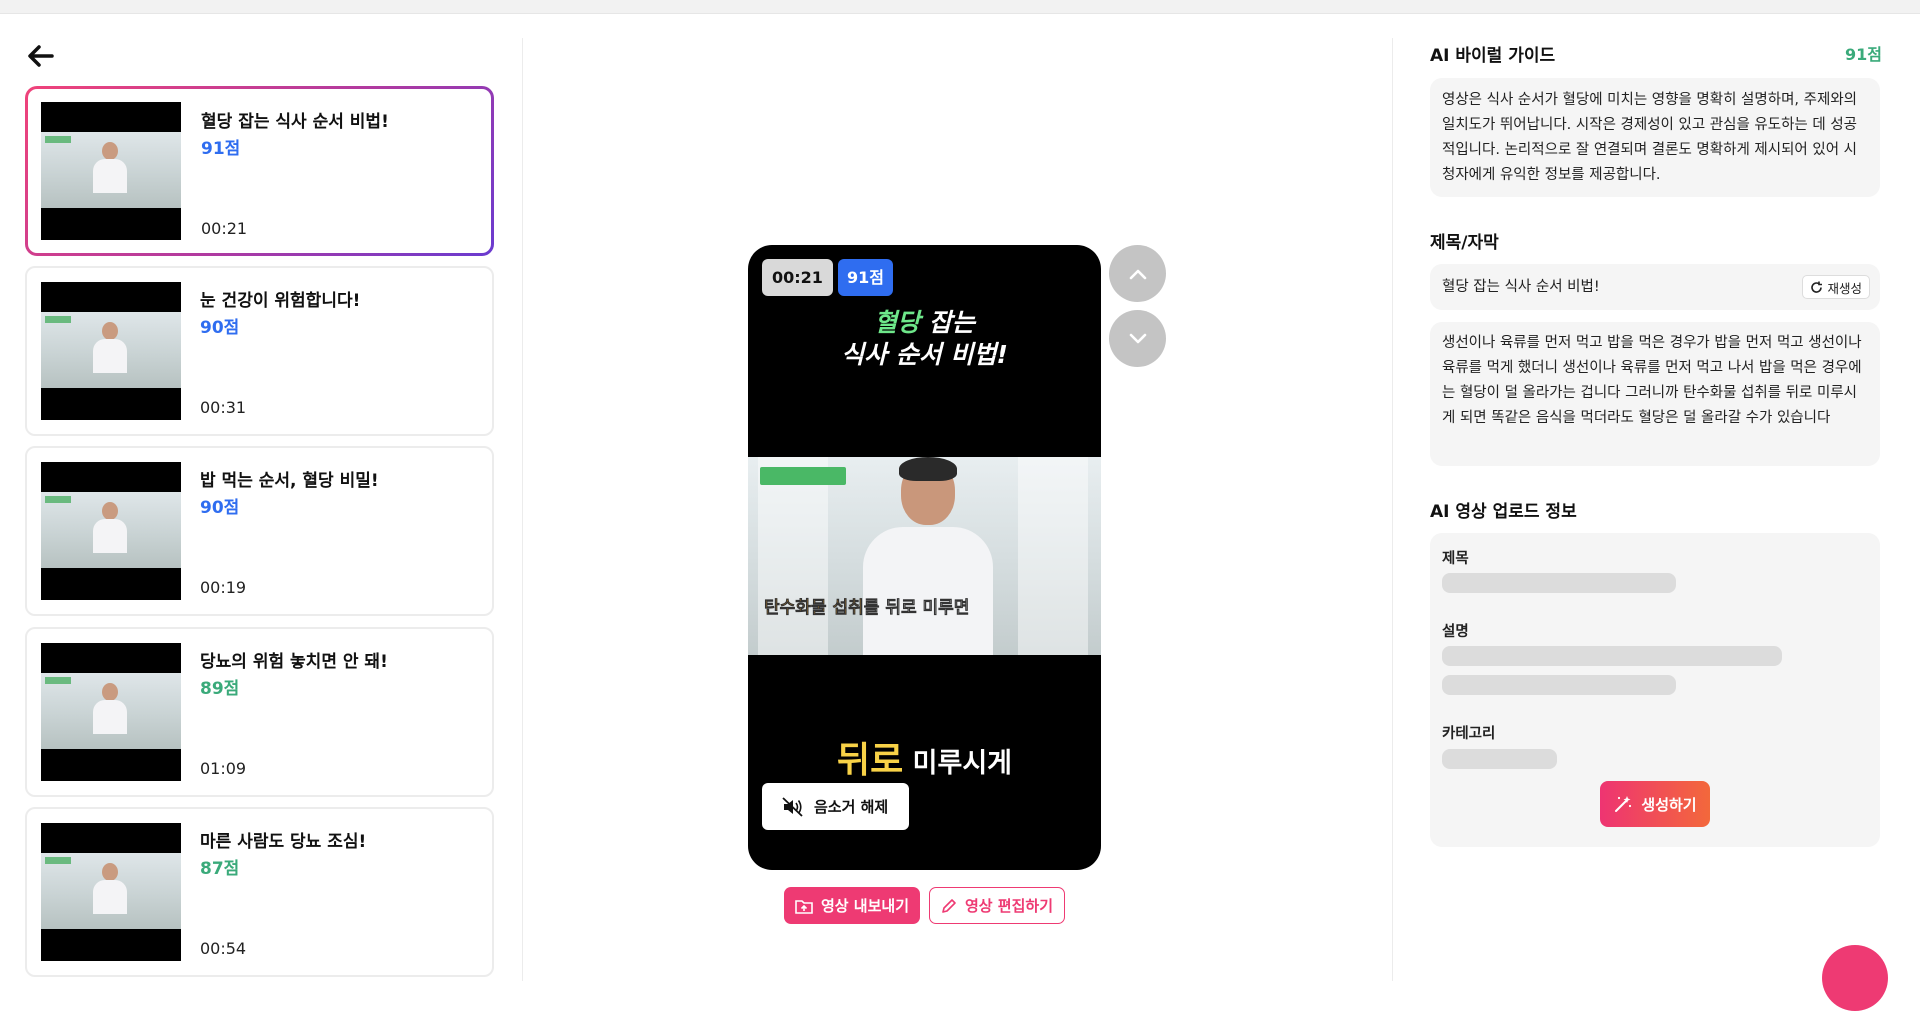  What do you see at coordinates (219, 866) in the screenshot?
I see `video-score: 87점` at bounding box center [219, 866].